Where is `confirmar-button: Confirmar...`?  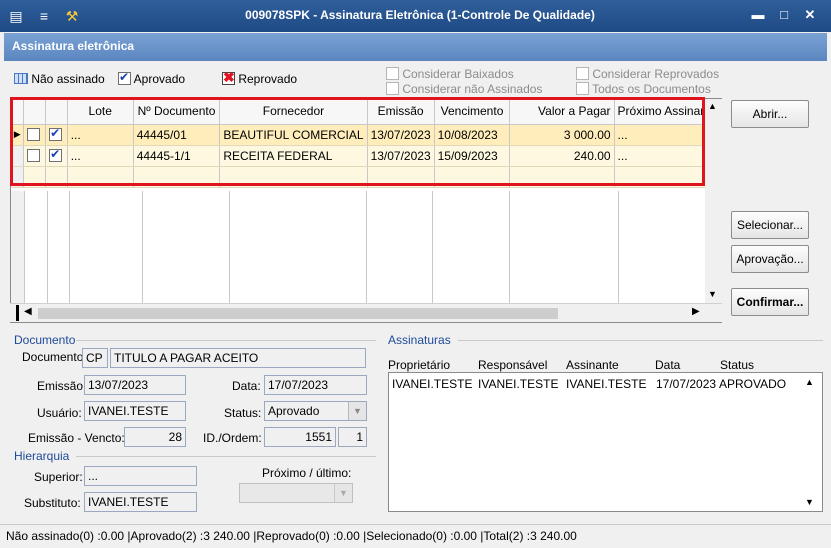 confirmar-button: Confirmar... is located at coordinates (770, 302).